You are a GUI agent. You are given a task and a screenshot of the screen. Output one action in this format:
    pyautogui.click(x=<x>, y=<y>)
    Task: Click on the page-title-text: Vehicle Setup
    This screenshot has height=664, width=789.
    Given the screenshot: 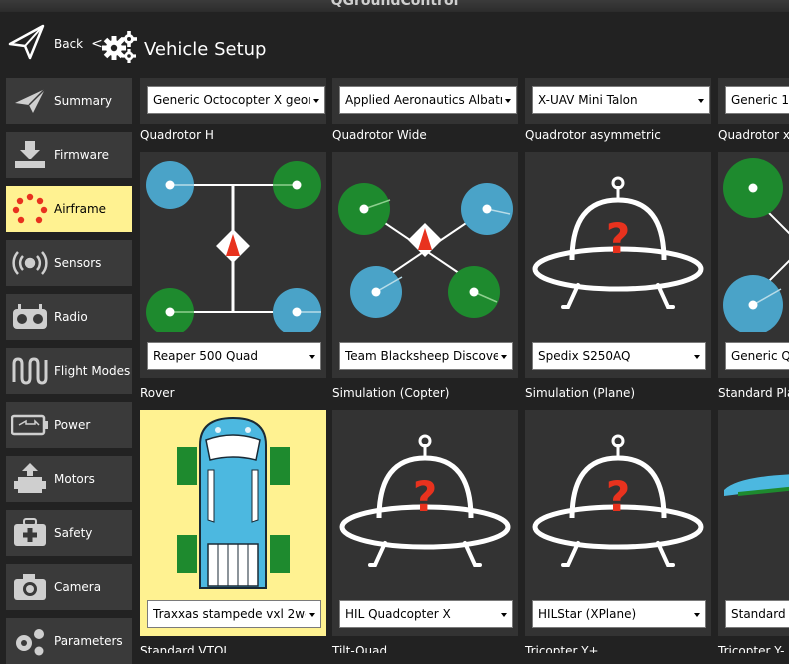 What is the action you would take?
    pyautogui.click(x=205, y=49)
    